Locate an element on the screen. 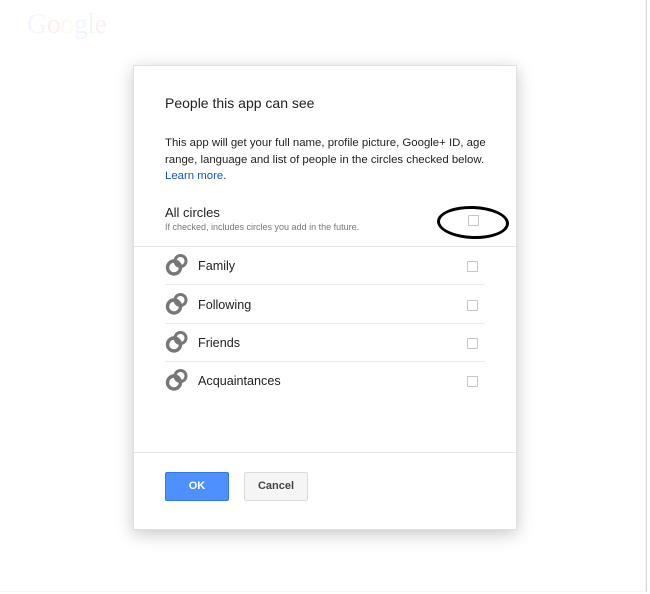  ok-button: OK is located at coordinates (197, 486).